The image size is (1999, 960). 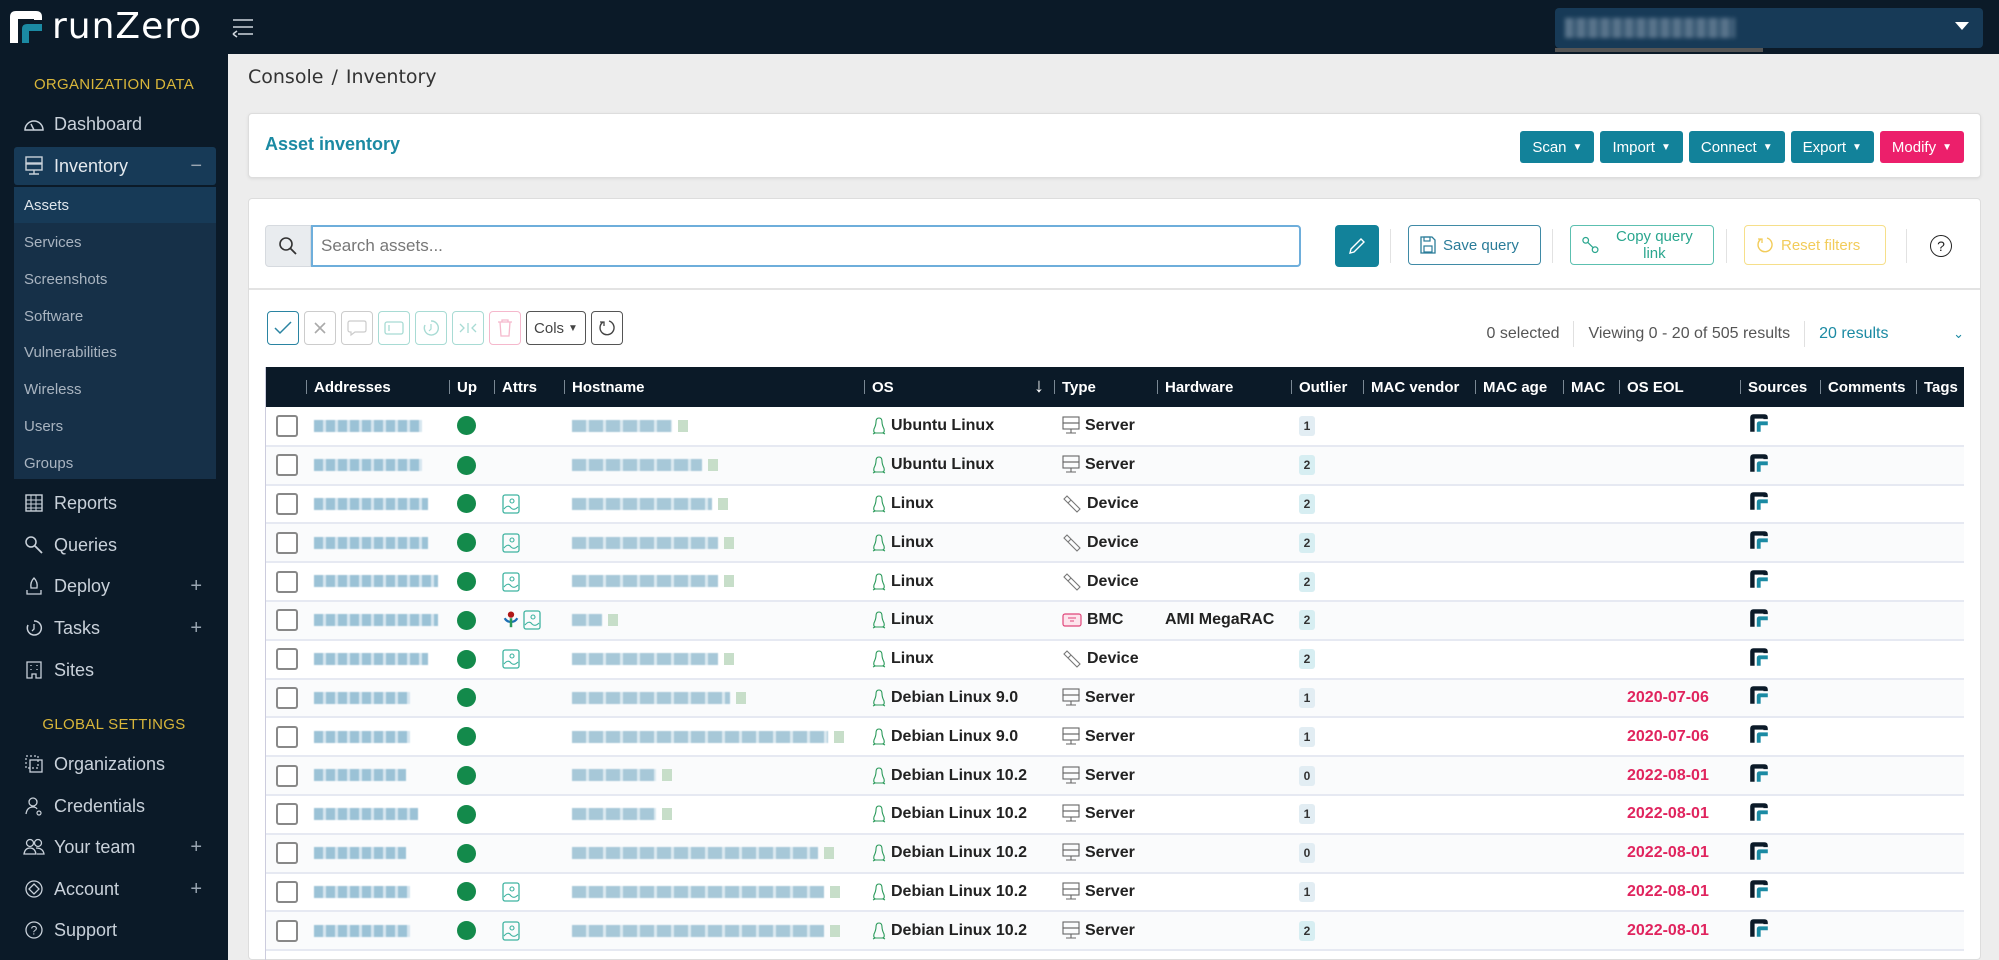 I want to click on modify-button: Modify ▼, so click(x=1921, y=147).